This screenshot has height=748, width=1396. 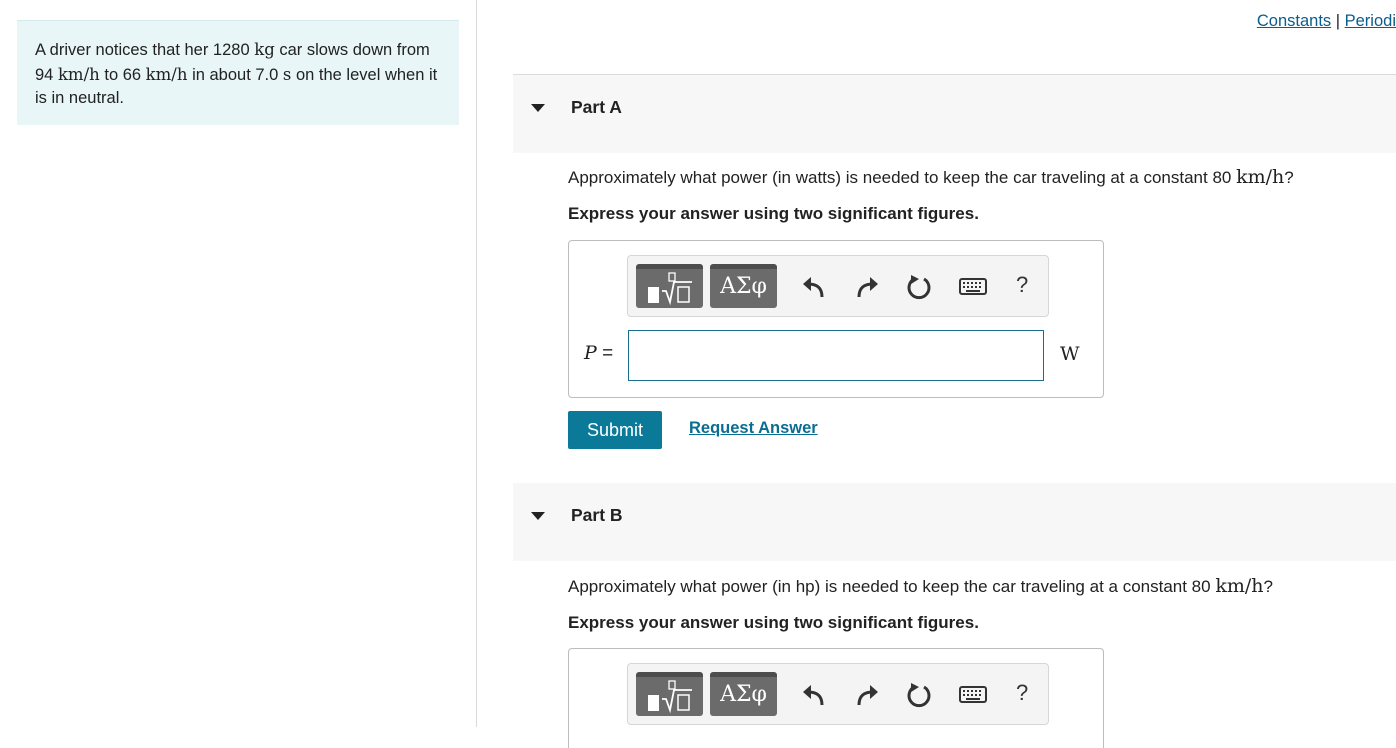 I want to click on equals-sign: =, so click(x=605, y=353).